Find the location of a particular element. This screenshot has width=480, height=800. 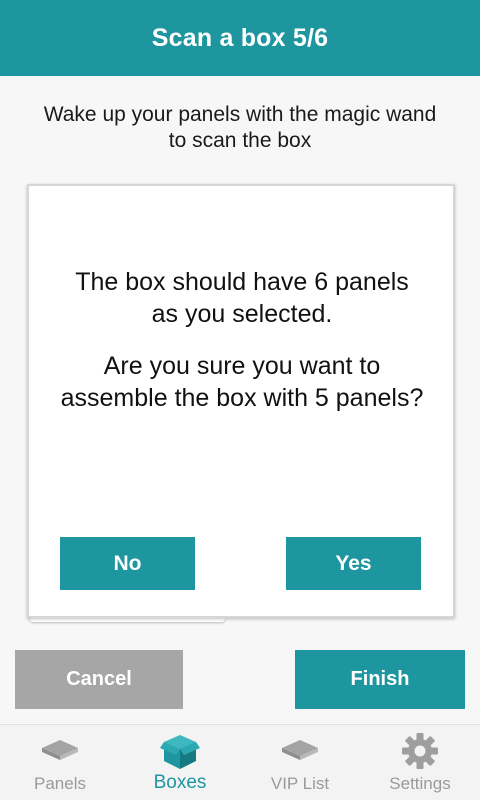

cancel-button: Cancel is located at coordinates (99, 679).